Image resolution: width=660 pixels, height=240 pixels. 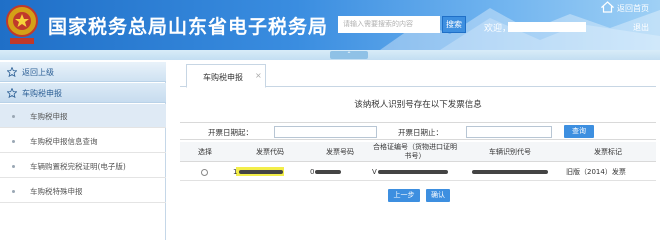 I want to click on logout-link: 退出, so click(x=641, y=27).